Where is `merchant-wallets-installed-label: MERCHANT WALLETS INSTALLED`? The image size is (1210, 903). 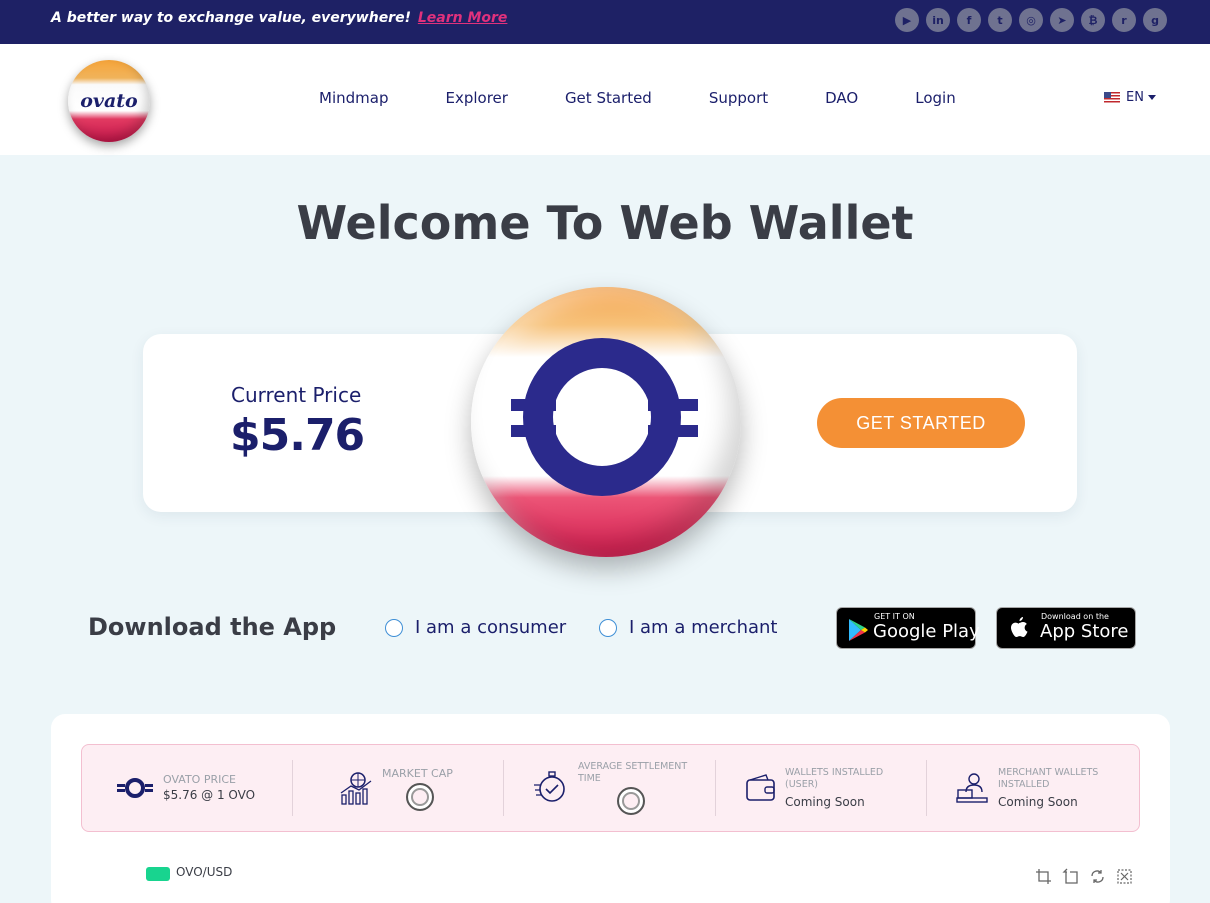 merchant-wallets-installed-label: MERCHANT WALLETS INSTALLED is located at coordinates (1048, 778).